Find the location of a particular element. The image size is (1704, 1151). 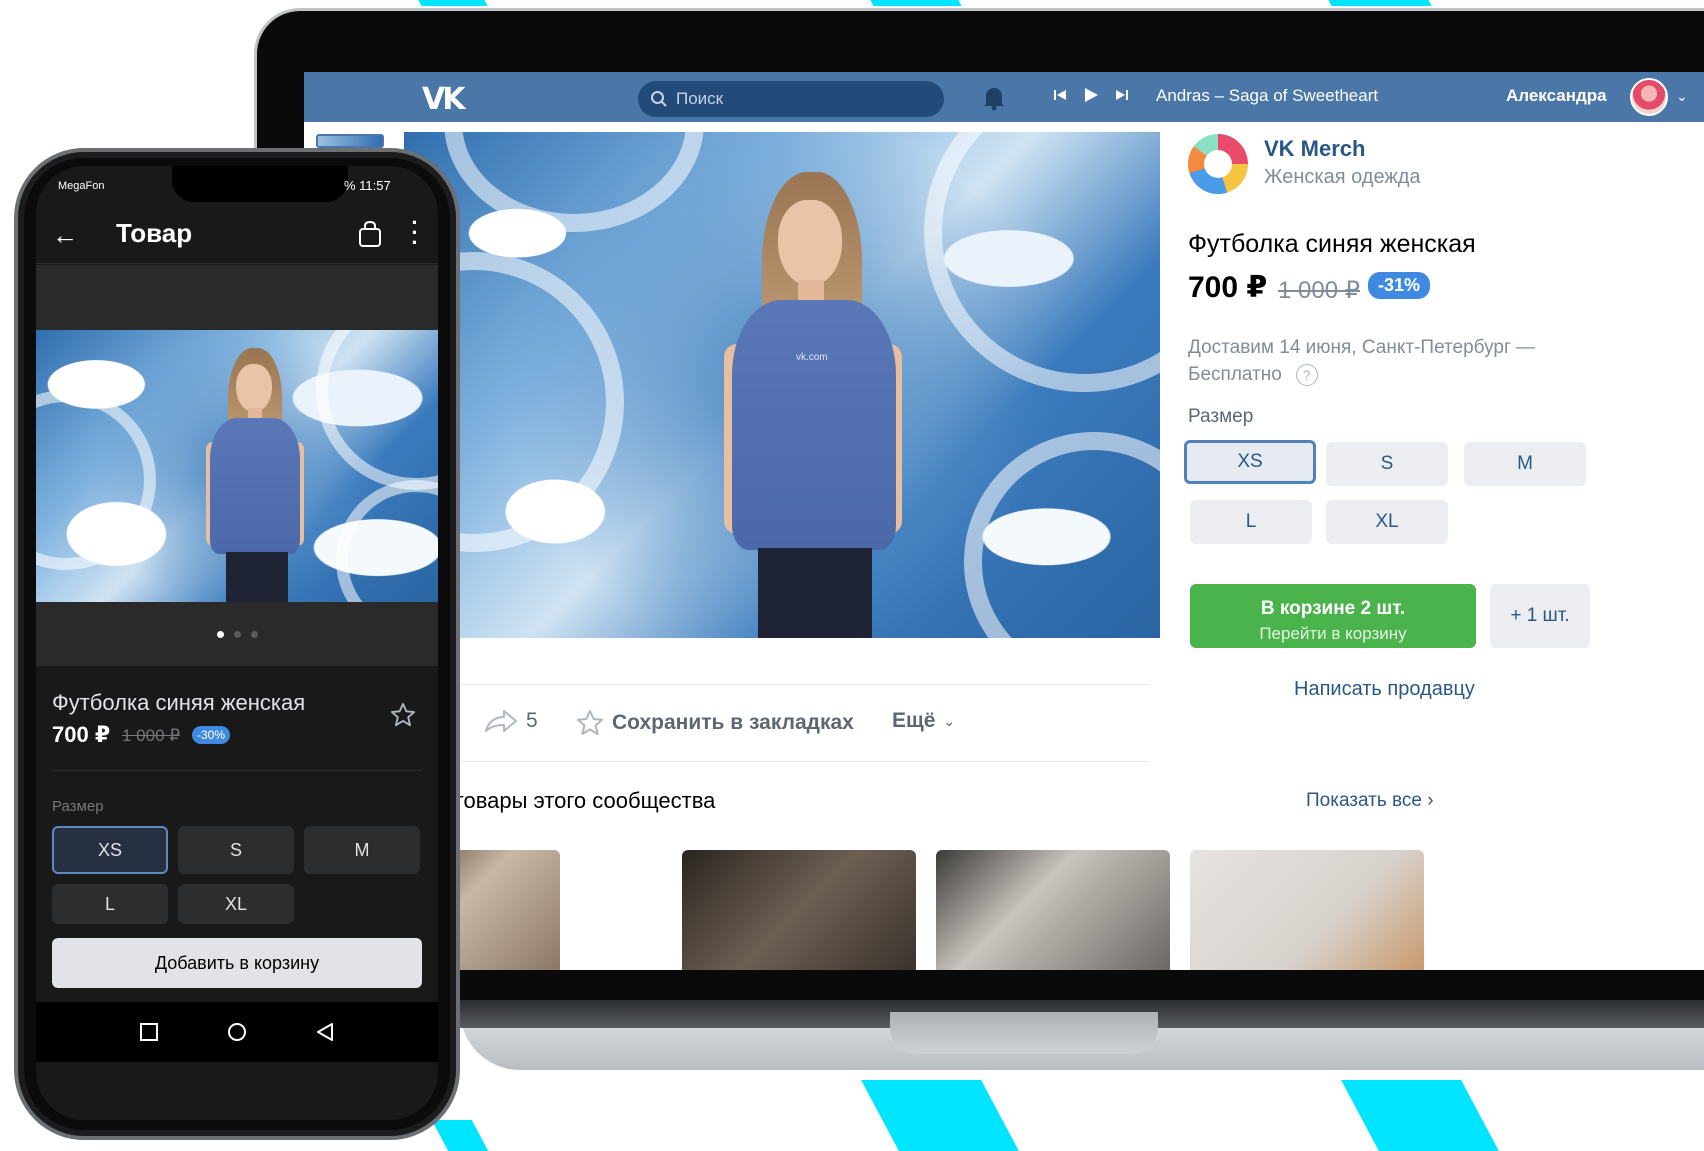

shop-logo is located at coordinates (1218, 164).